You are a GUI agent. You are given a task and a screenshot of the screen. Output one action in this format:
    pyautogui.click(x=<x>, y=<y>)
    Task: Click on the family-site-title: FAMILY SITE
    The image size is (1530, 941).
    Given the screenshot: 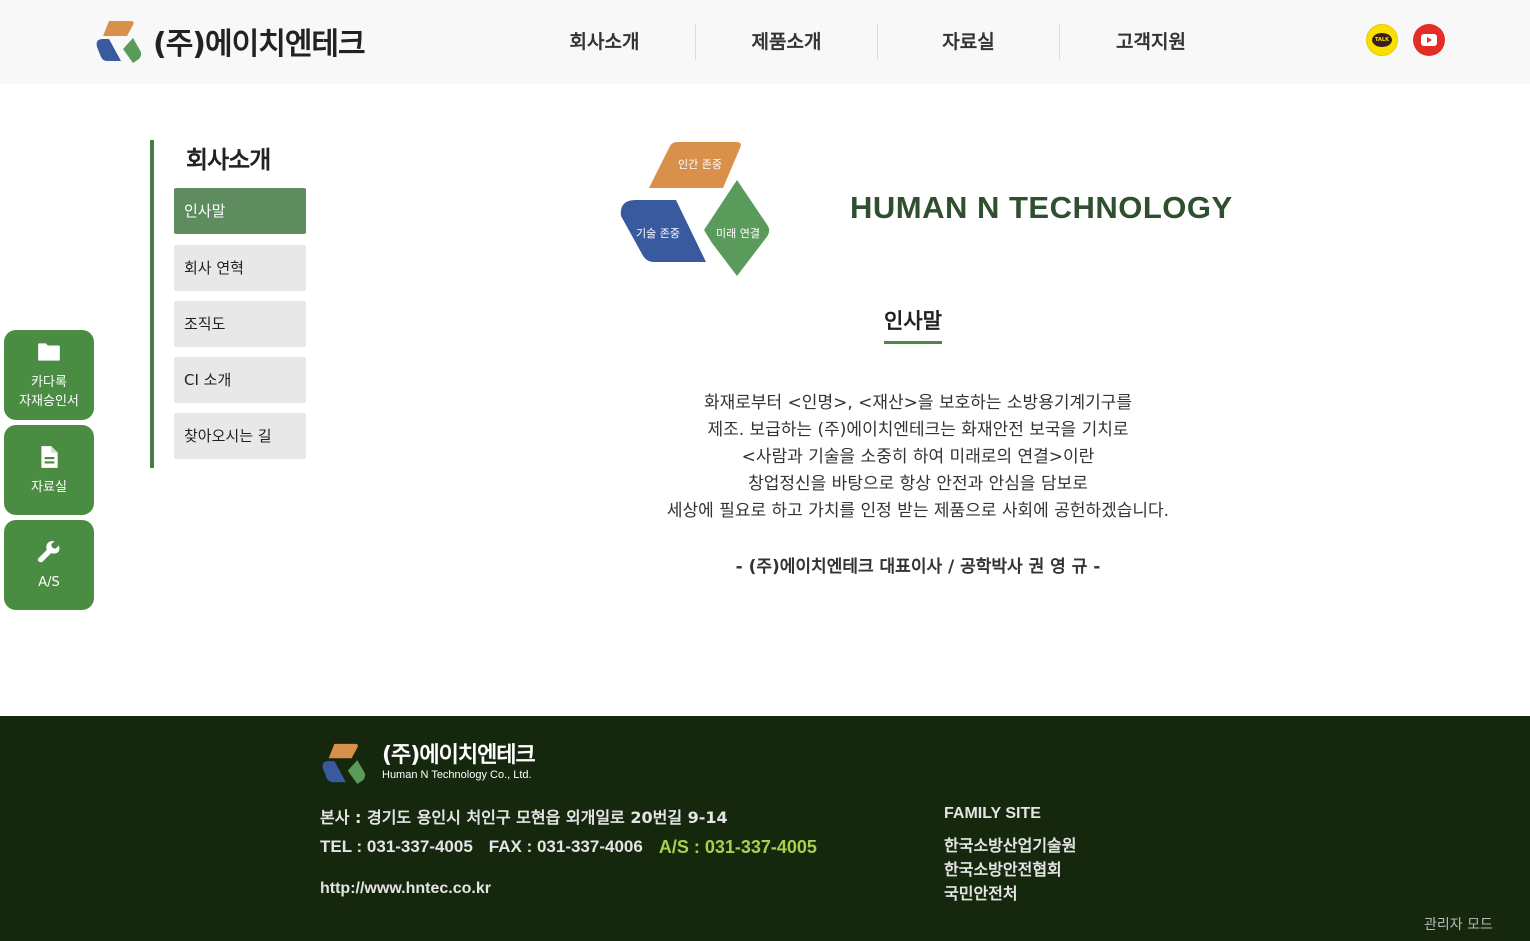 What is the action you would take?
    pyautogui.click(x=992, y=813)
    